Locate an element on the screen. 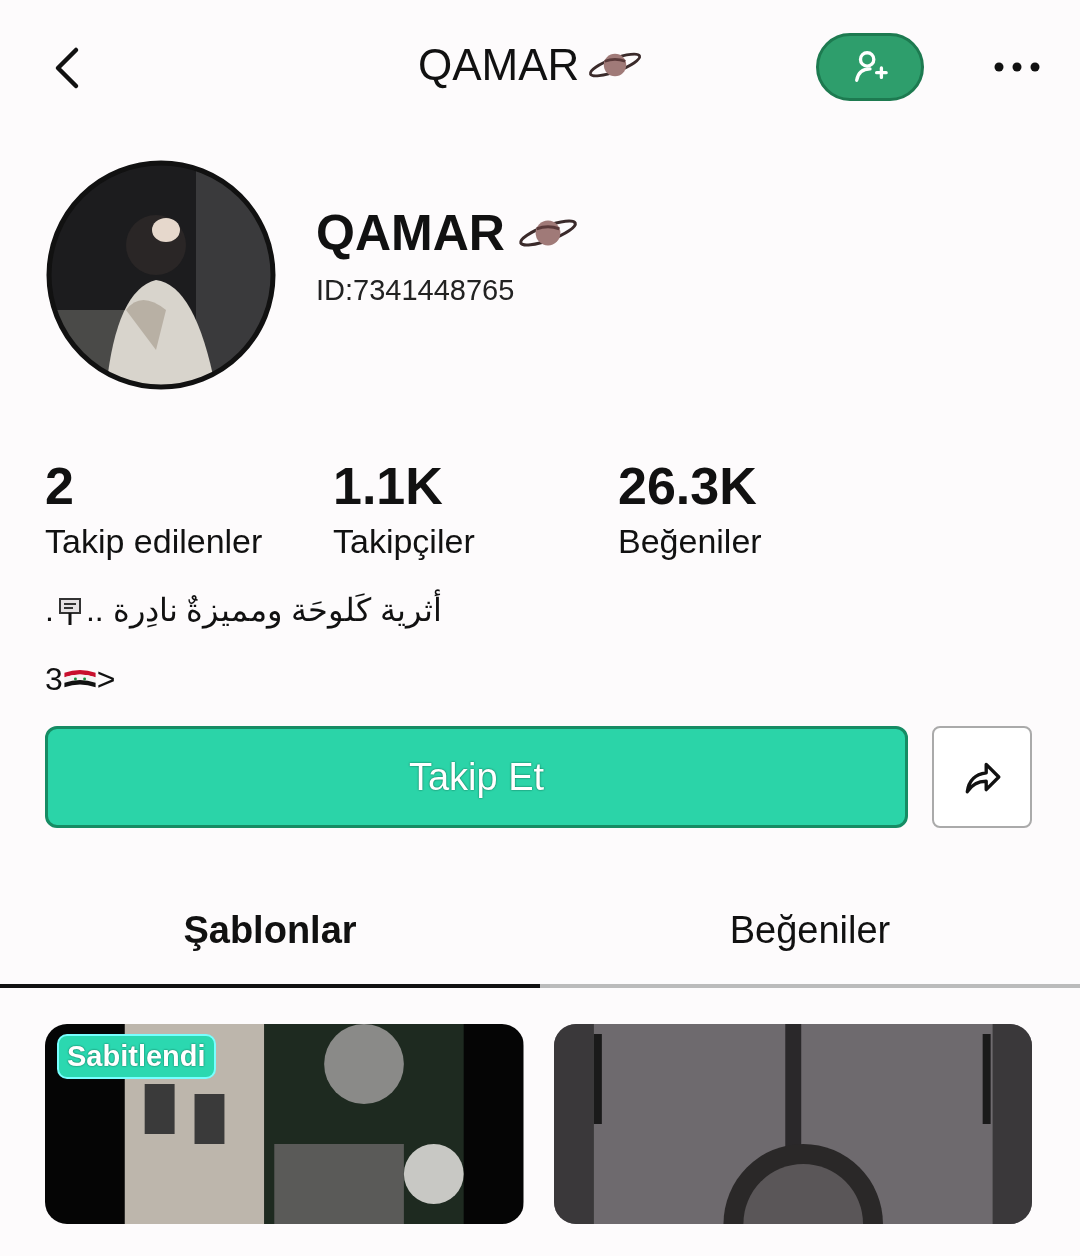 This screenshot has height=1256, width=1080. stat-label: Takip edilenler is located at coordinates (189, 541).